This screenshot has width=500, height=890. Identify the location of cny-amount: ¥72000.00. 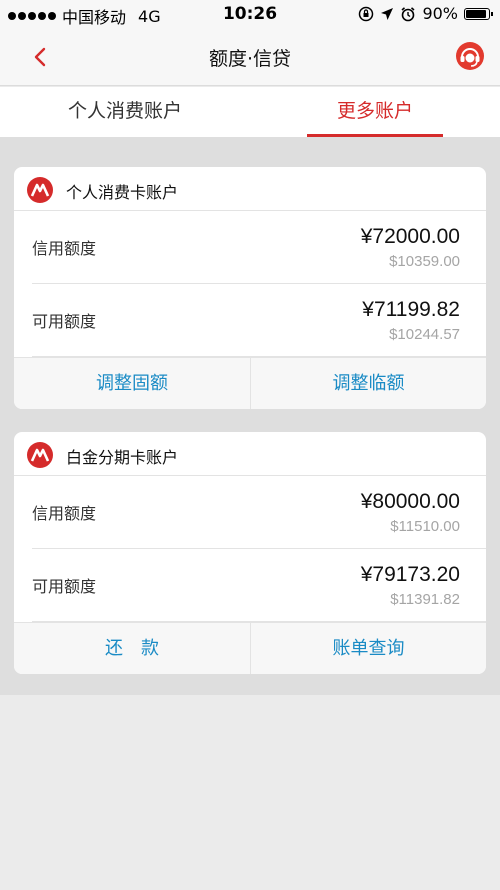
(410, 236).